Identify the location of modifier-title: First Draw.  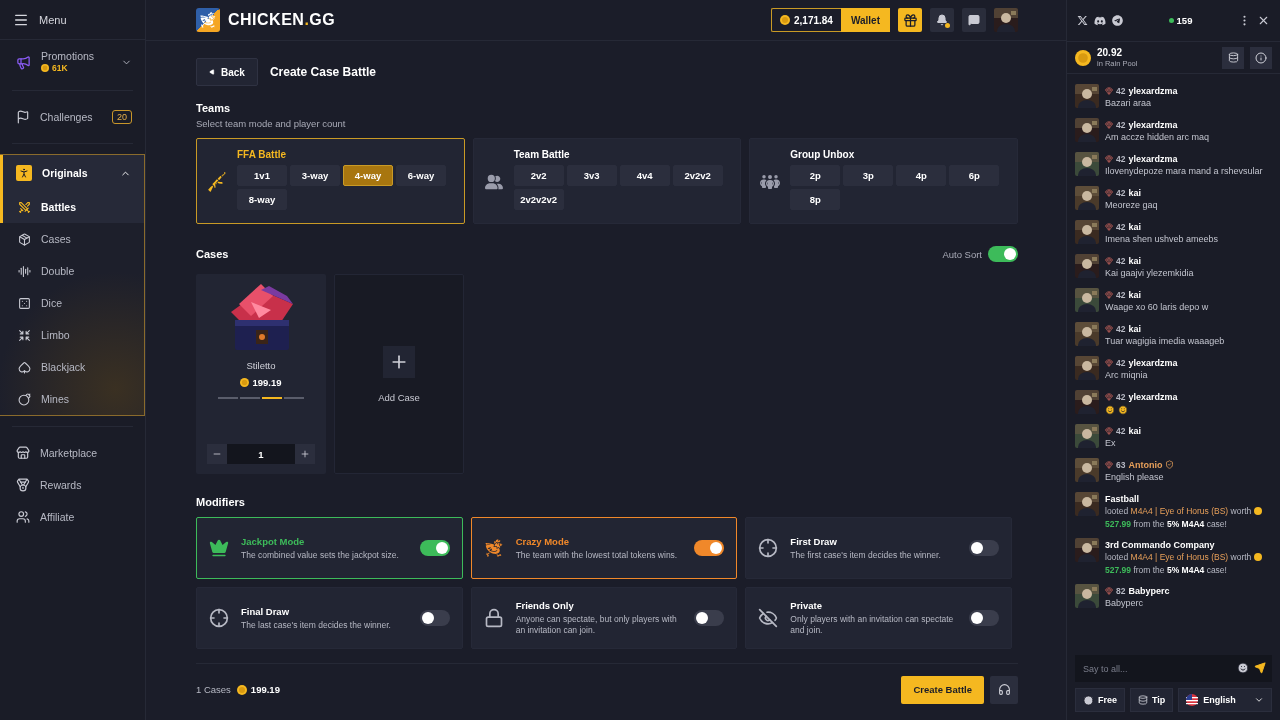
(814, 541).